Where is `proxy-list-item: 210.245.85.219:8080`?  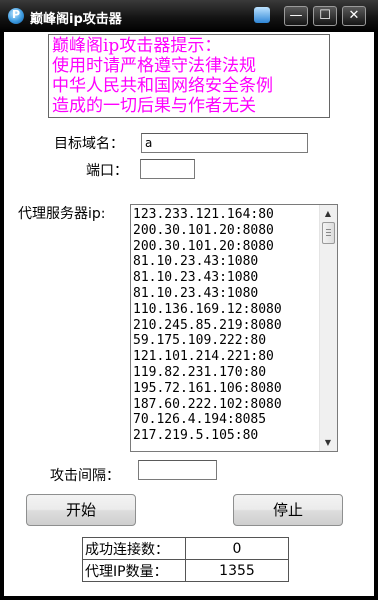
proxy-list-item: 210.245.85.219:8080 is located at coordinates (228, 326).